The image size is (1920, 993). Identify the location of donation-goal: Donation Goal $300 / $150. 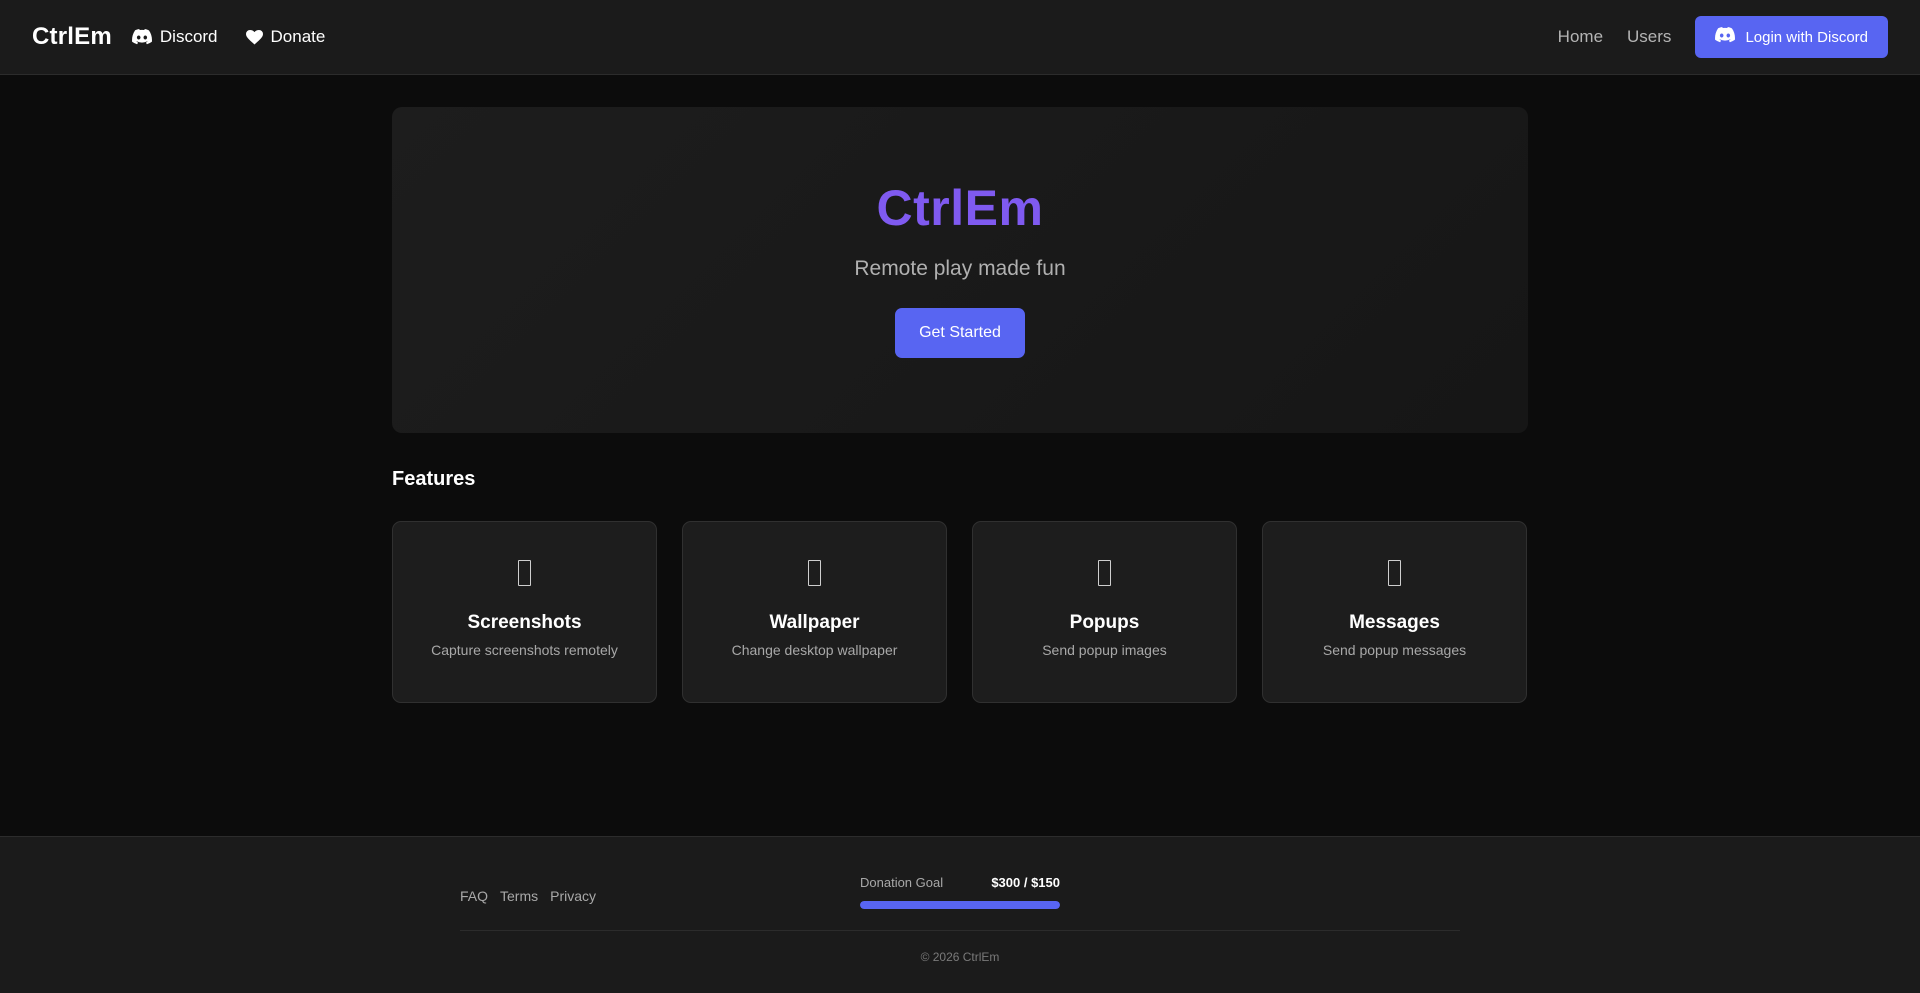
(960, 892).